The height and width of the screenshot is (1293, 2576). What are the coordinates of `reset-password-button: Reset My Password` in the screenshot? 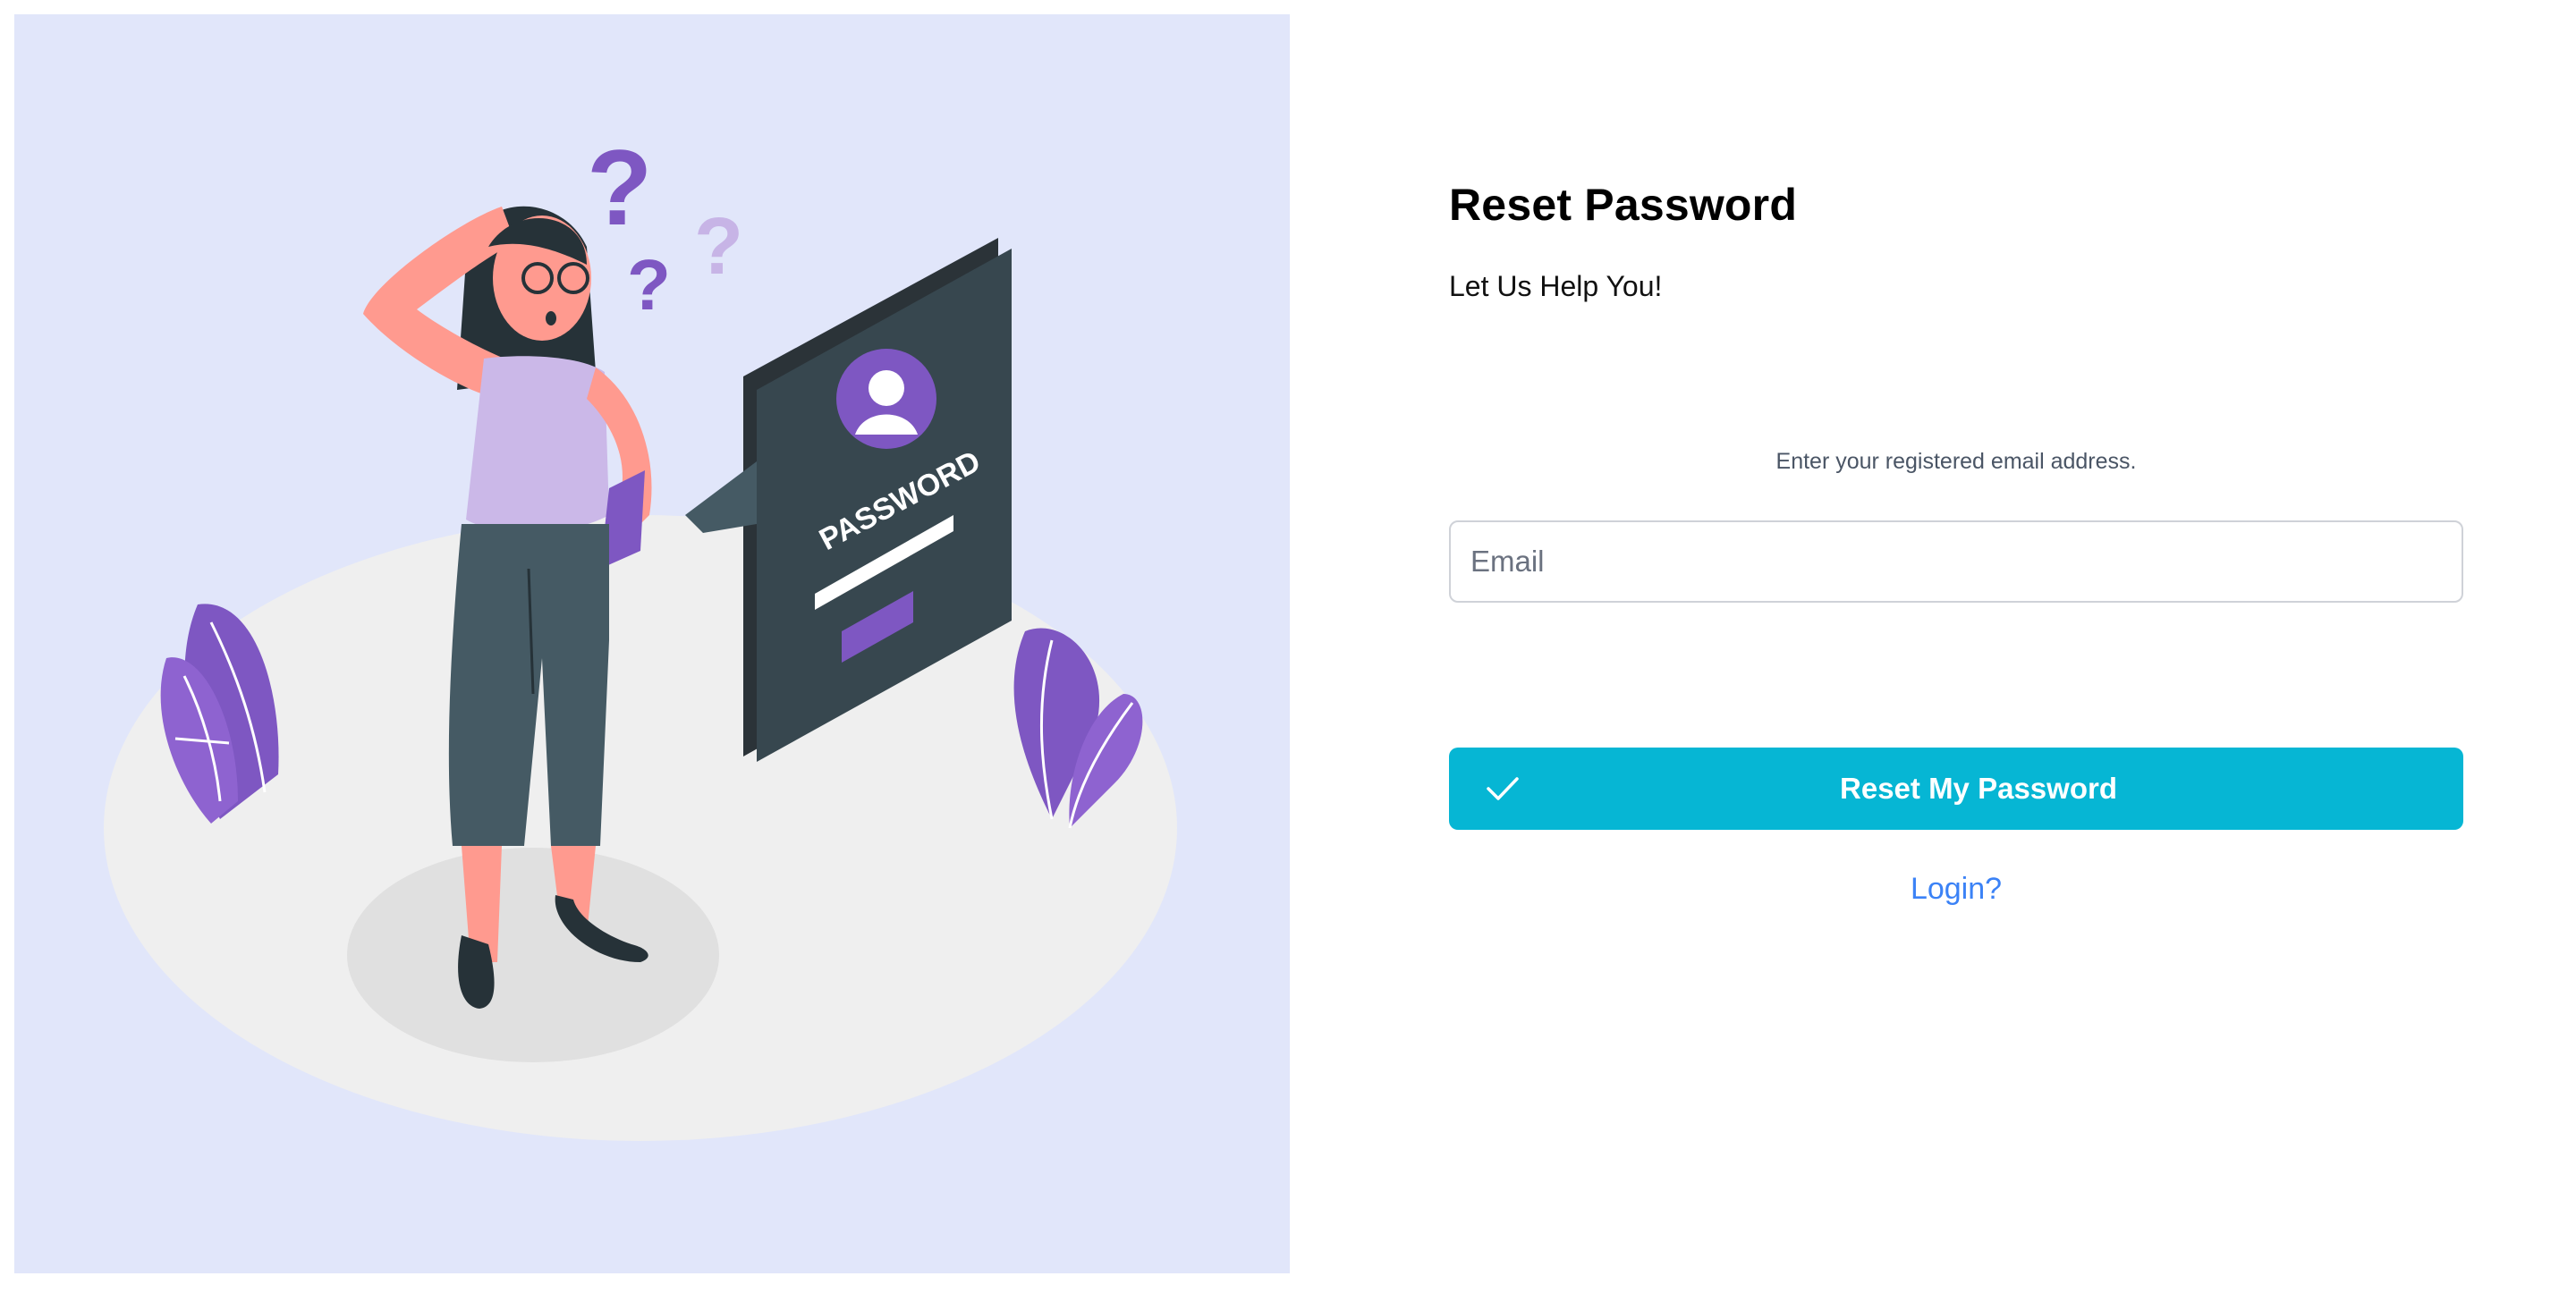 It's located at (1956, 789).